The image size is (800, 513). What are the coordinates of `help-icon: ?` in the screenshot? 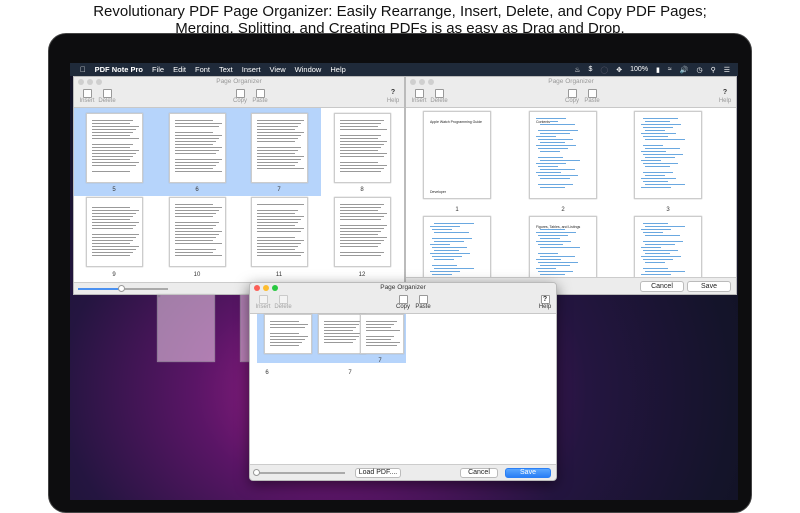 It's located at (725, 92).